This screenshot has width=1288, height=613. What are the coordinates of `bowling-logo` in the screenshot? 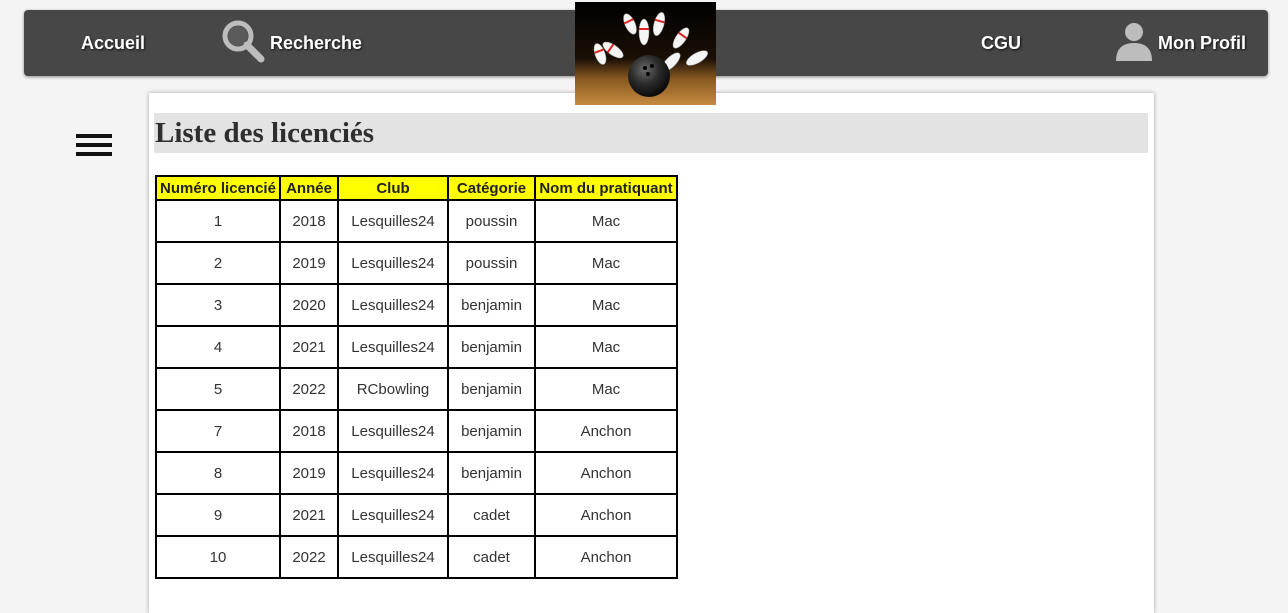 It's located at (645, 53).